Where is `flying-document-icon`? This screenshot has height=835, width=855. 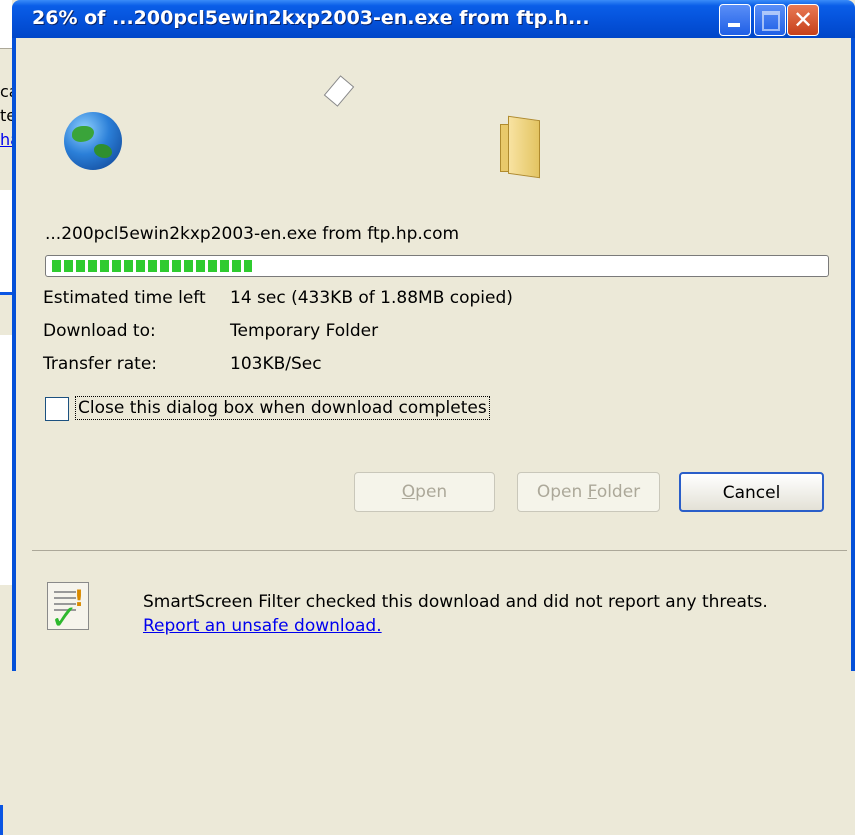
flying-document-icon is located at coordinates (339, 91).